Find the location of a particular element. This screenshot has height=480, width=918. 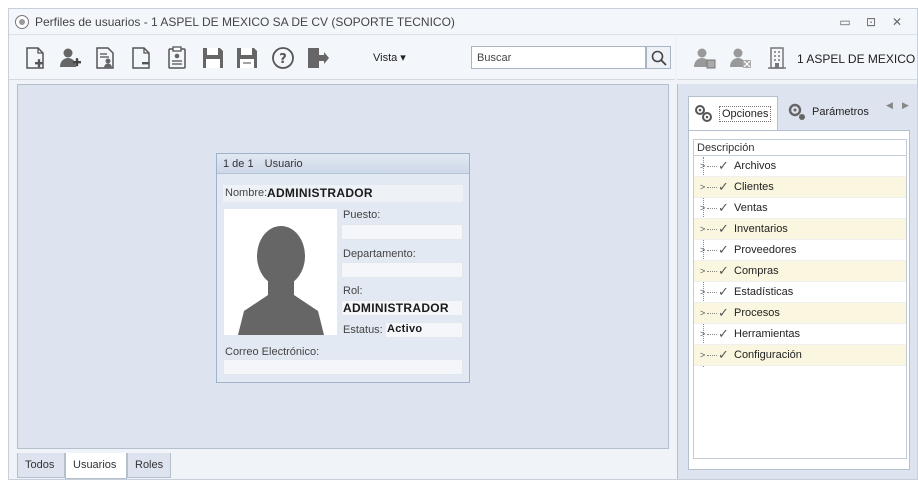

save-as-button is located at coordinates (247, 58).